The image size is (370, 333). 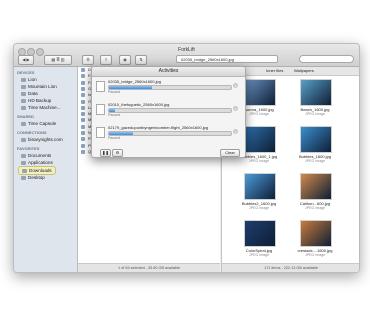 I want to click on task-filename: 02010_thefuguetic_2560x1600.jpg, so click(x=139, y=104).